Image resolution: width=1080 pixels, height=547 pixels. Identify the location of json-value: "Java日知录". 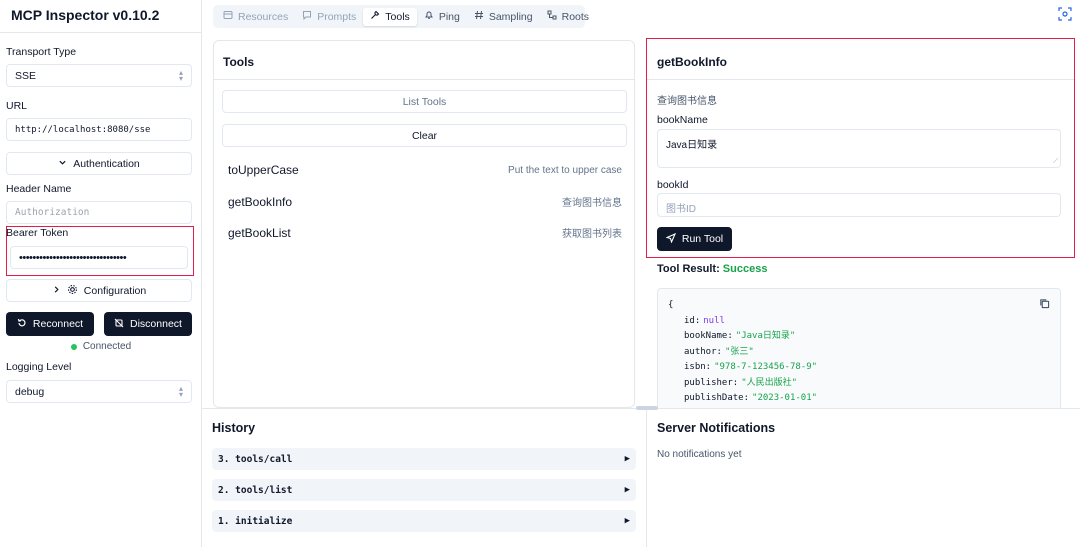
(765, 336).